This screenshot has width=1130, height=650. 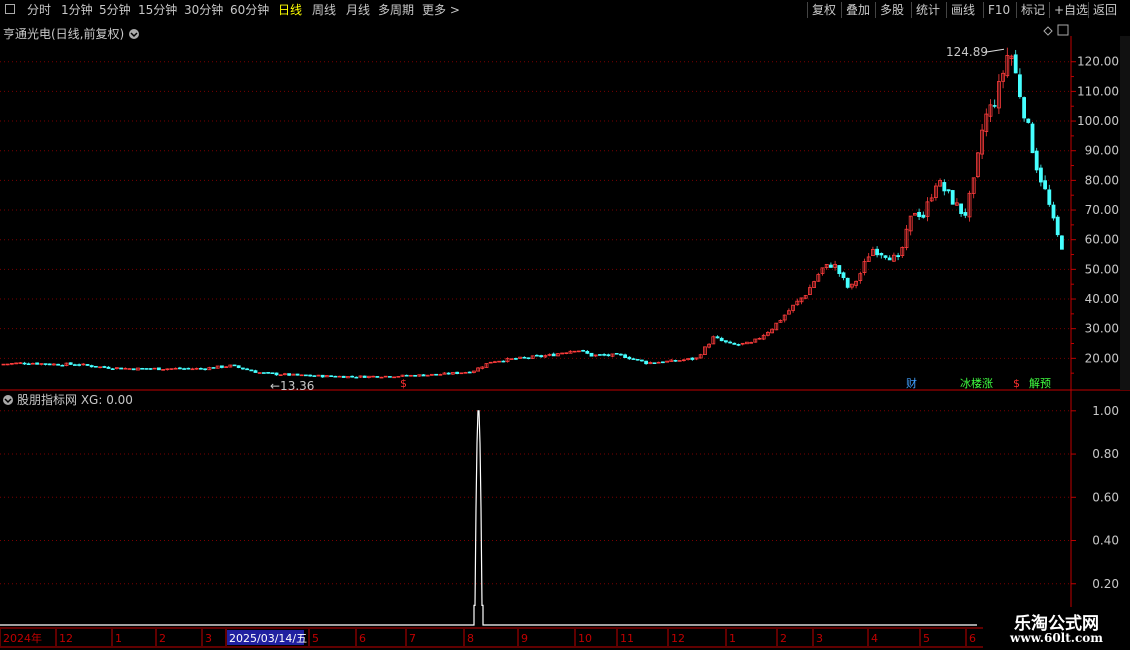 I want to click on tab-0: 分时, so click(x=39, y=10).